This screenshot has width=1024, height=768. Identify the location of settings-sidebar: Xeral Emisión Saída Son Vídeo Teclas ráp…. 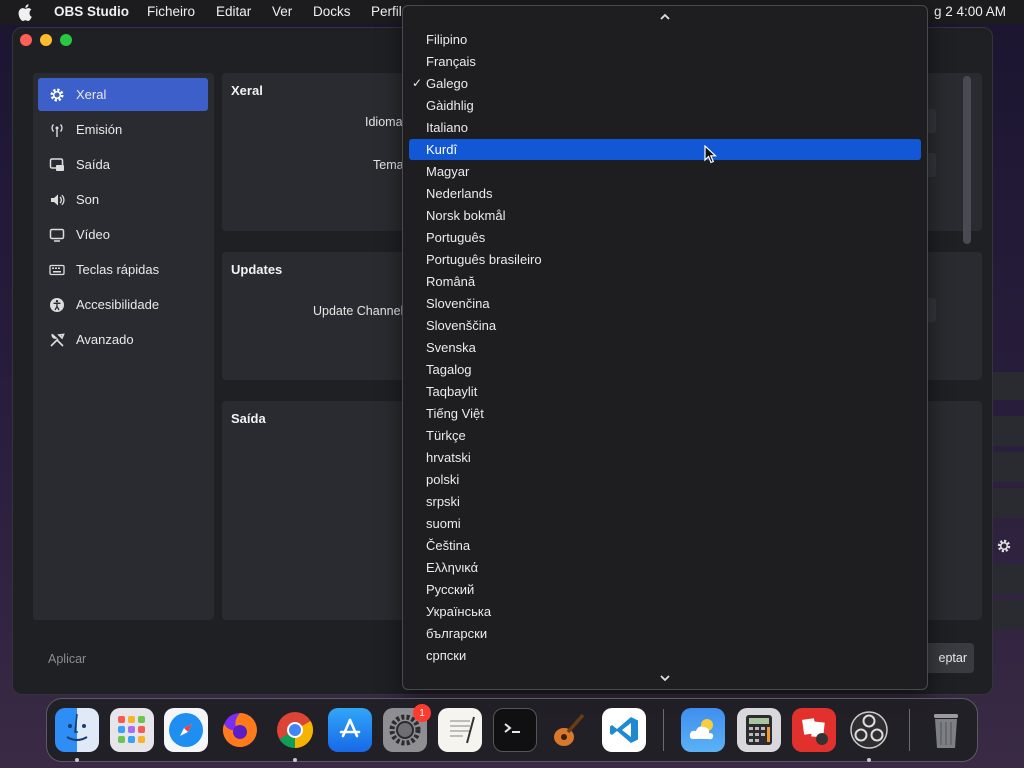
(123, 346).